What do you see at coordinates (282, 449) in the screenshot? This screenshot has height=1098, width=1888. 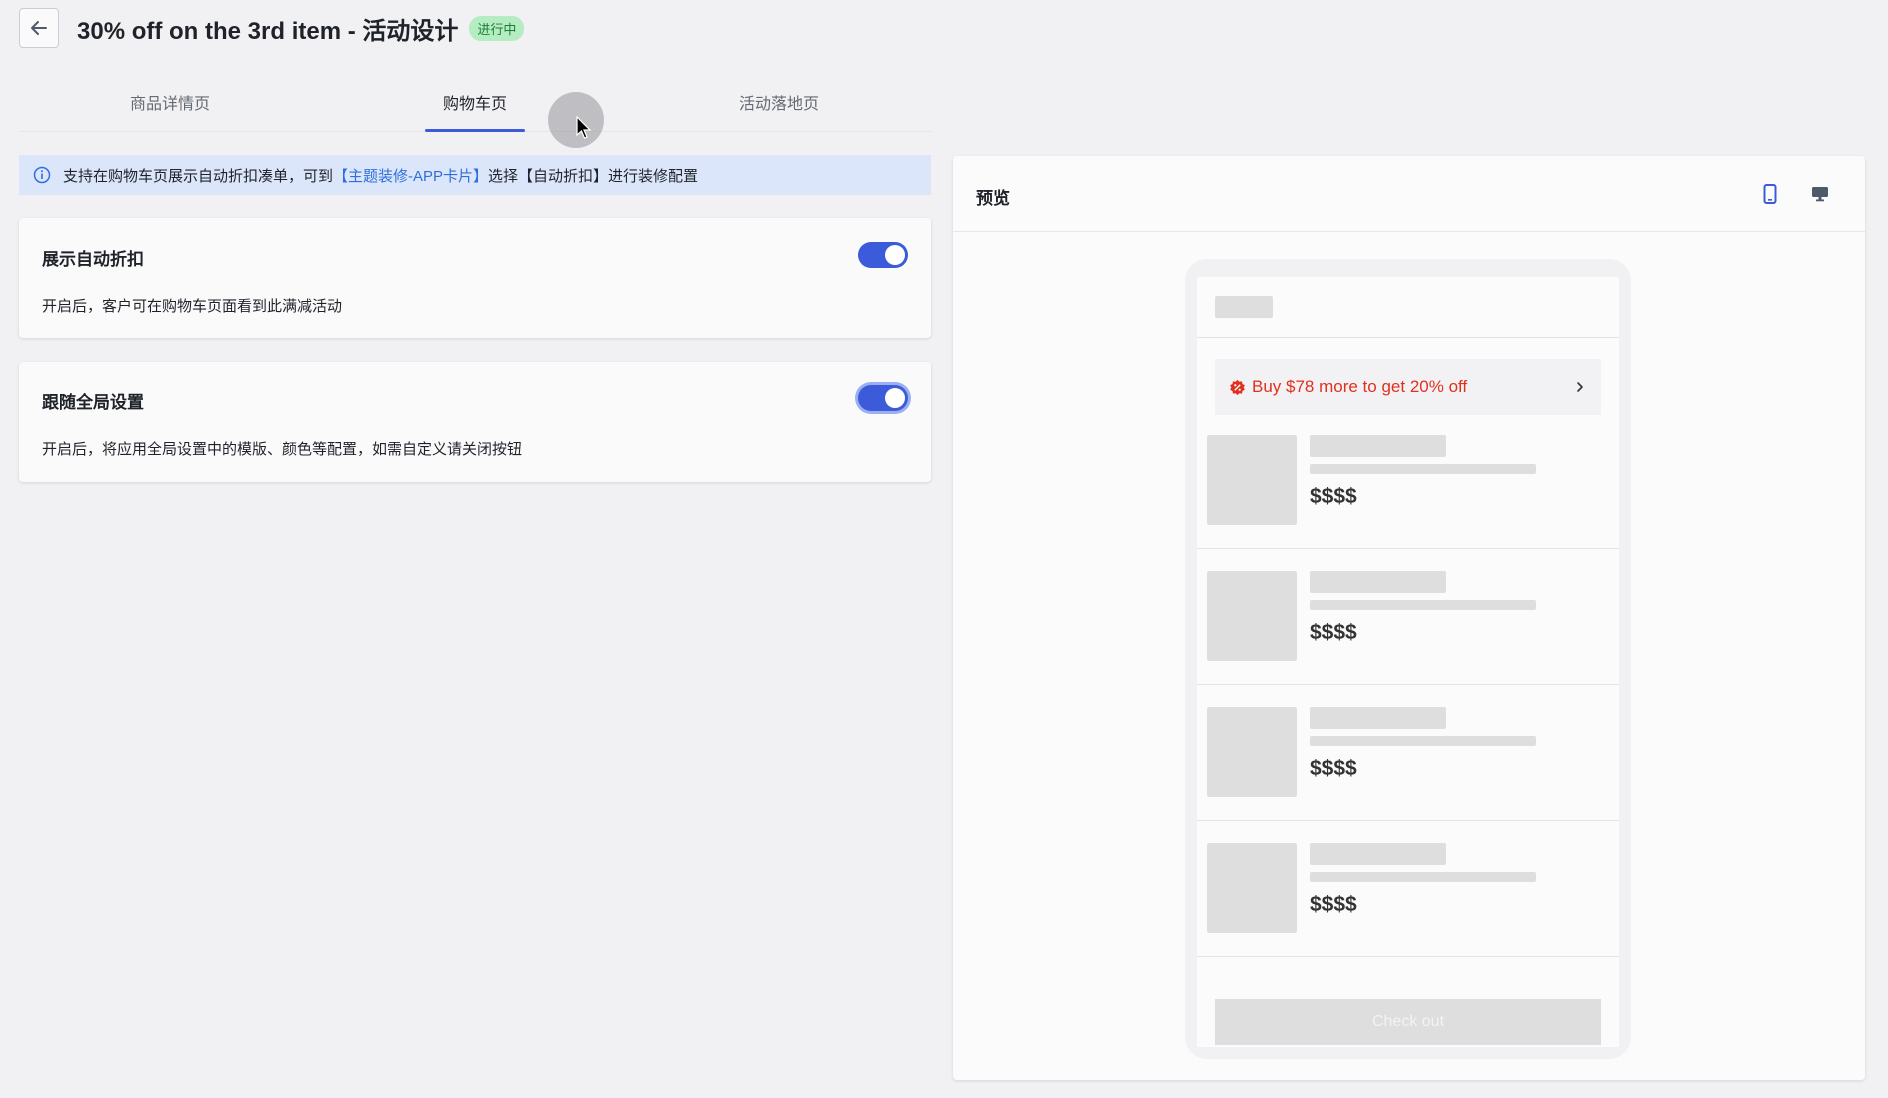 I see `setting-description: 开启后，将应用全局设置中的模版、颜色等配置，如需自定义请关闭按钮` at bounding box center [282, 449].